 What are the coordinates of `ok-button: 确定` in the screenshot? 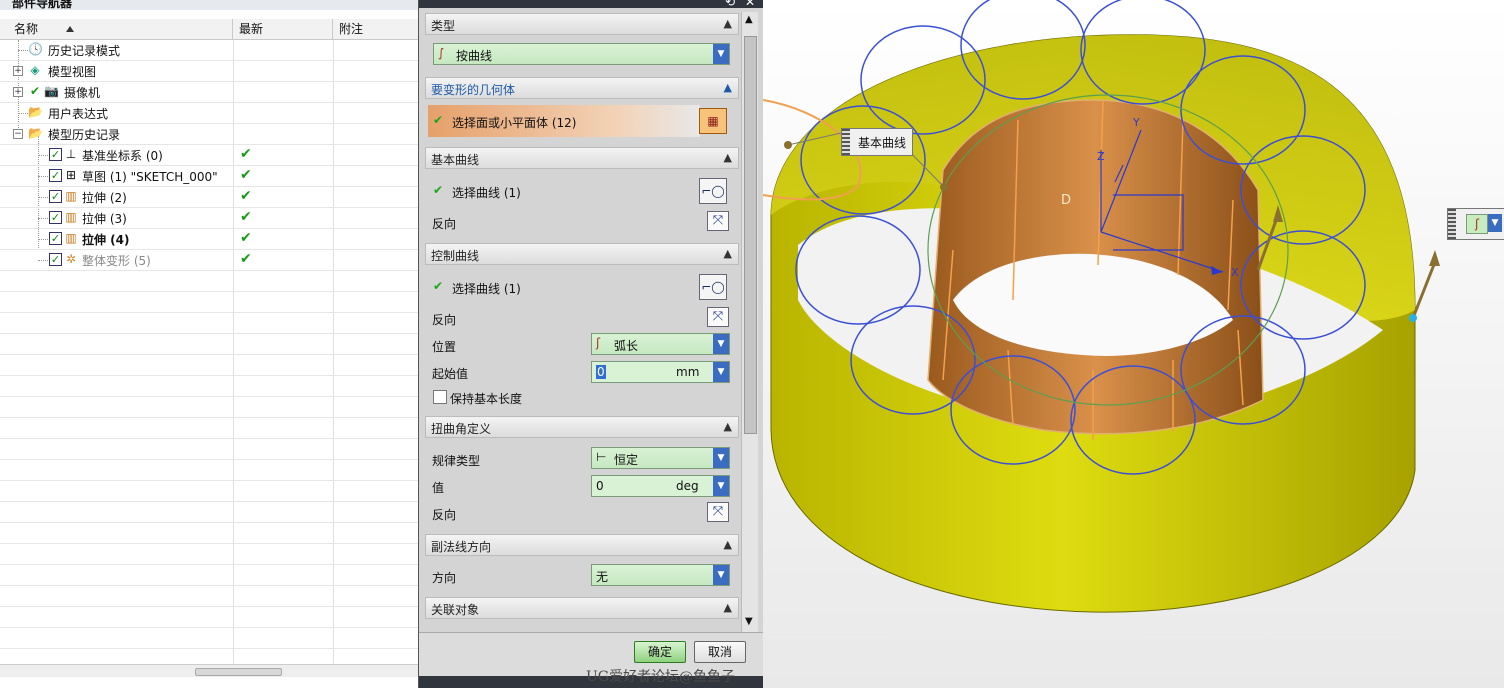 It's located at (660, 652).